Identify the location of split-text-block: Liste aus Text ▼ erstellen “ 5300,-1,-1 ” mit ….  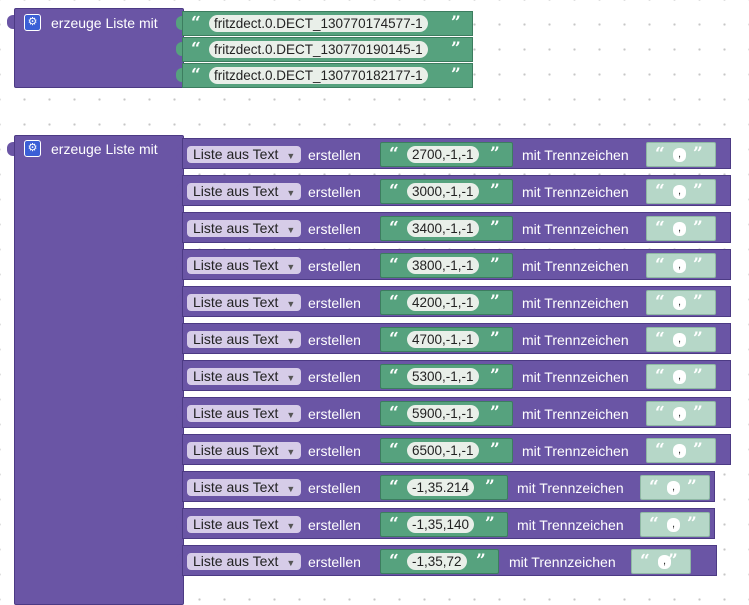
(453, 375).